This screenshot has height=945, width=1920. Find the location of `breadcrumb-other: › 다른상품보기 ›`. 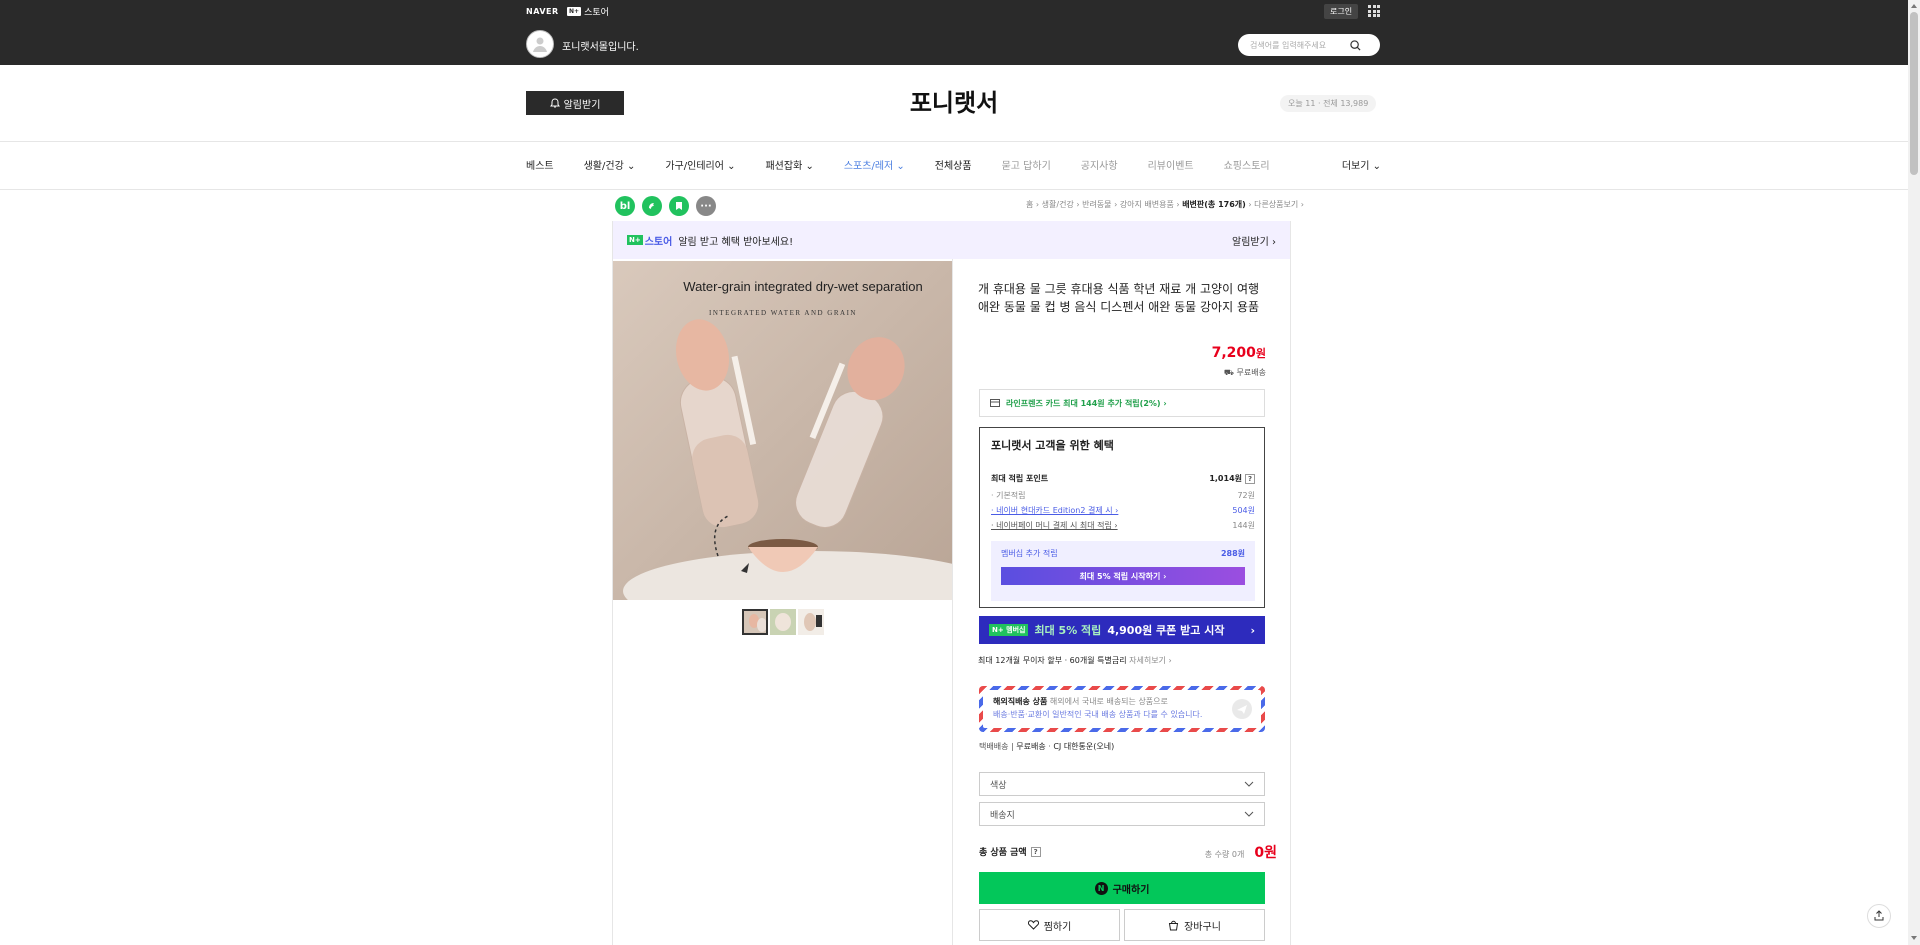

breadcrumb-other: › 다른상품보기 › is located at coordinates (1276, 204).